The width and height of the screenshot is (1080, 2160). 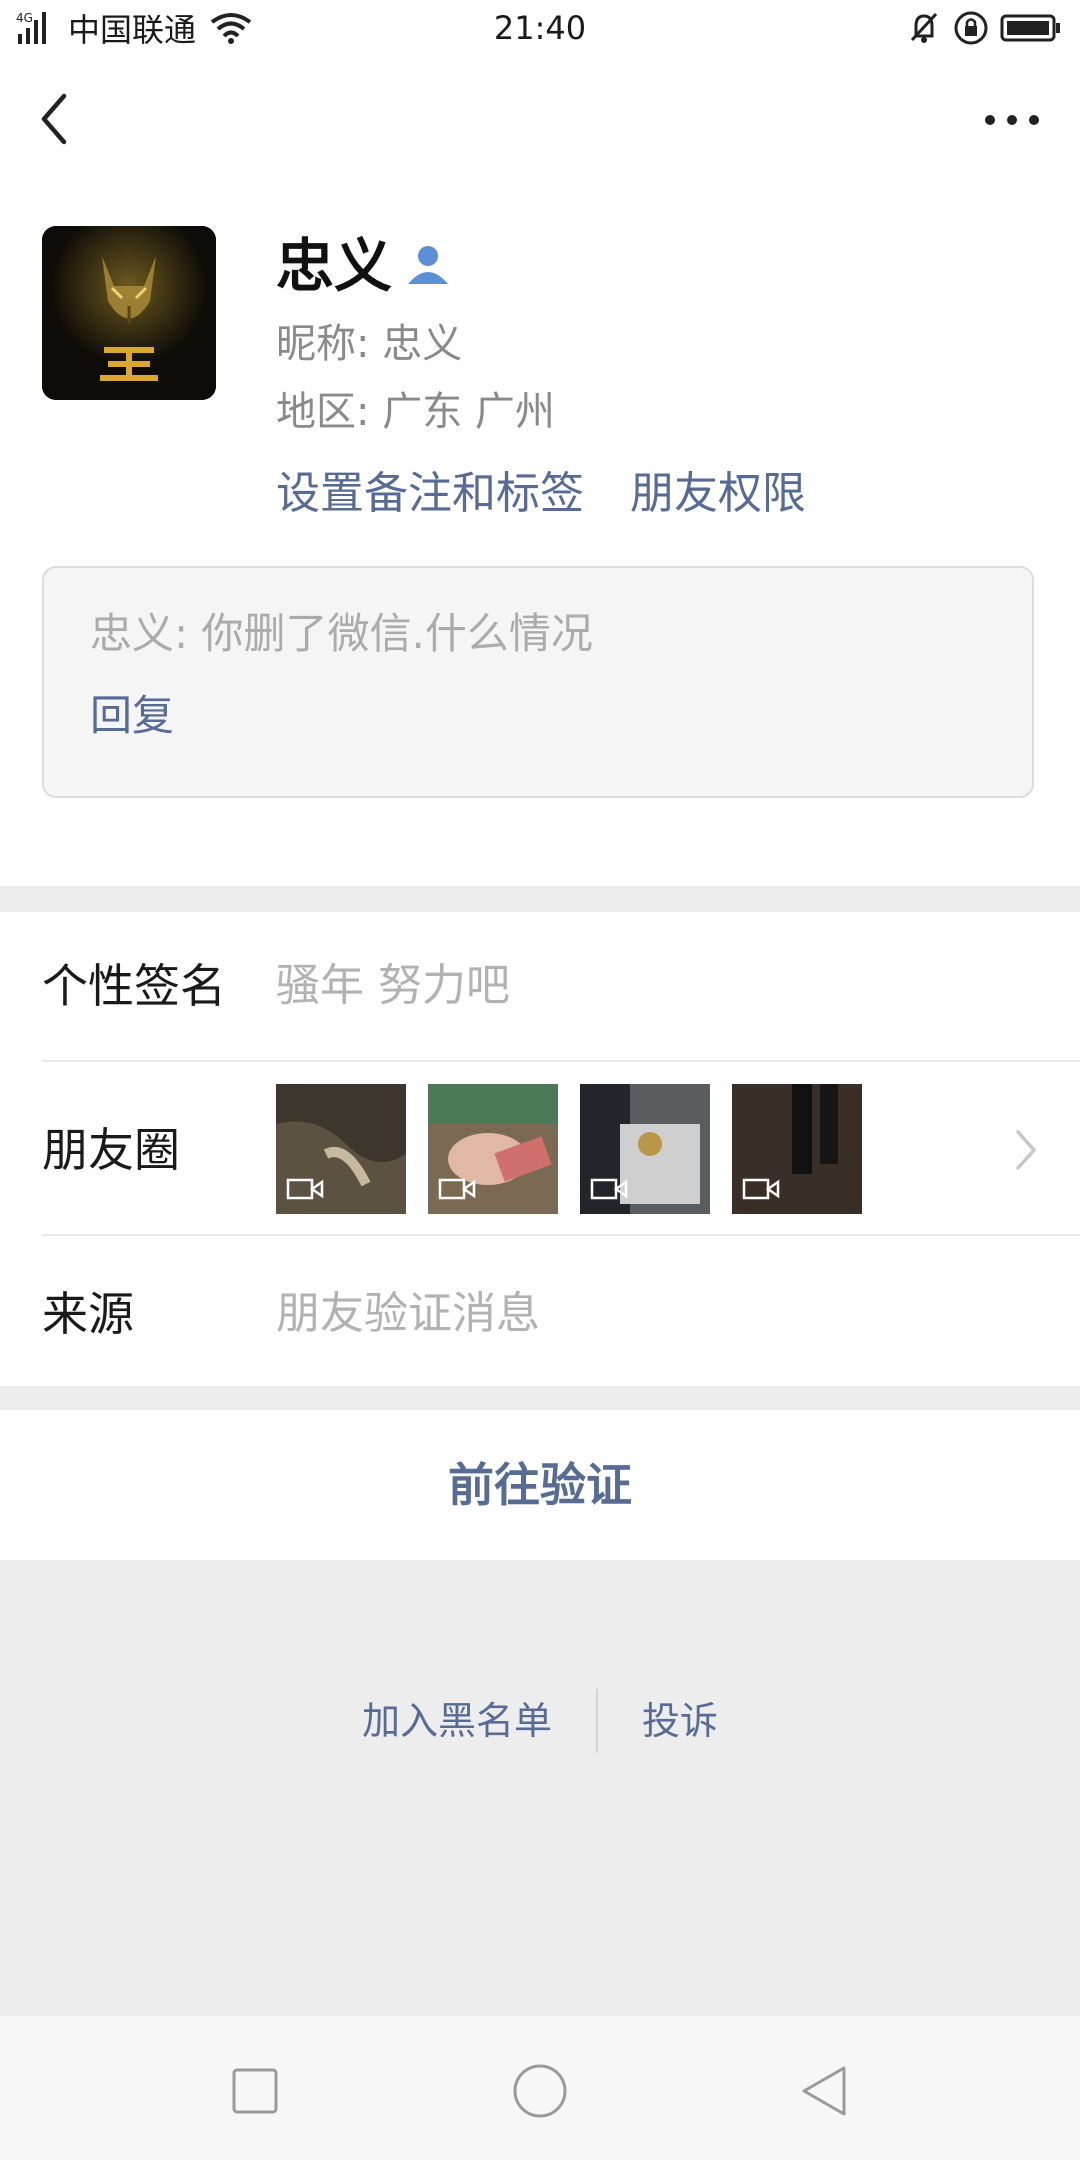 I want to click on system-nav-bar, so click(x=540, y=2088).